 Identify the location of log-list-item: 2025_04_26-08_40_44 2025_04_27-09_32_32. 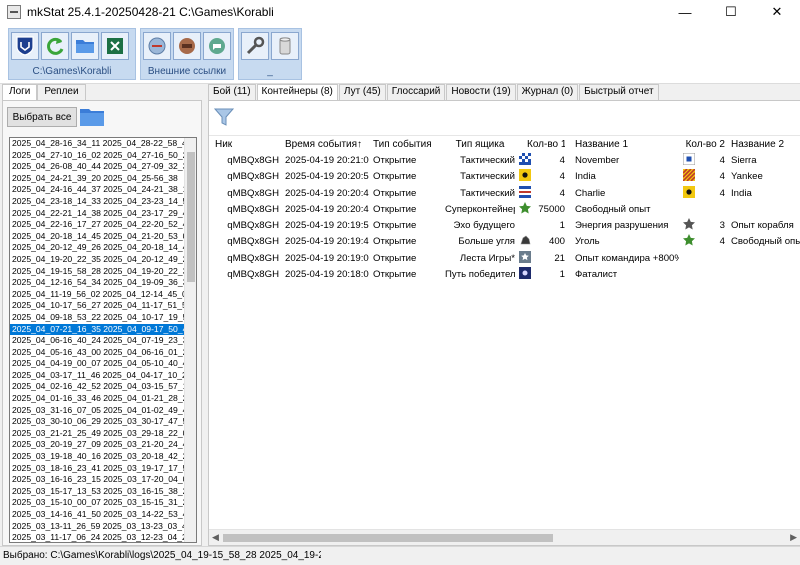
(97, 167).